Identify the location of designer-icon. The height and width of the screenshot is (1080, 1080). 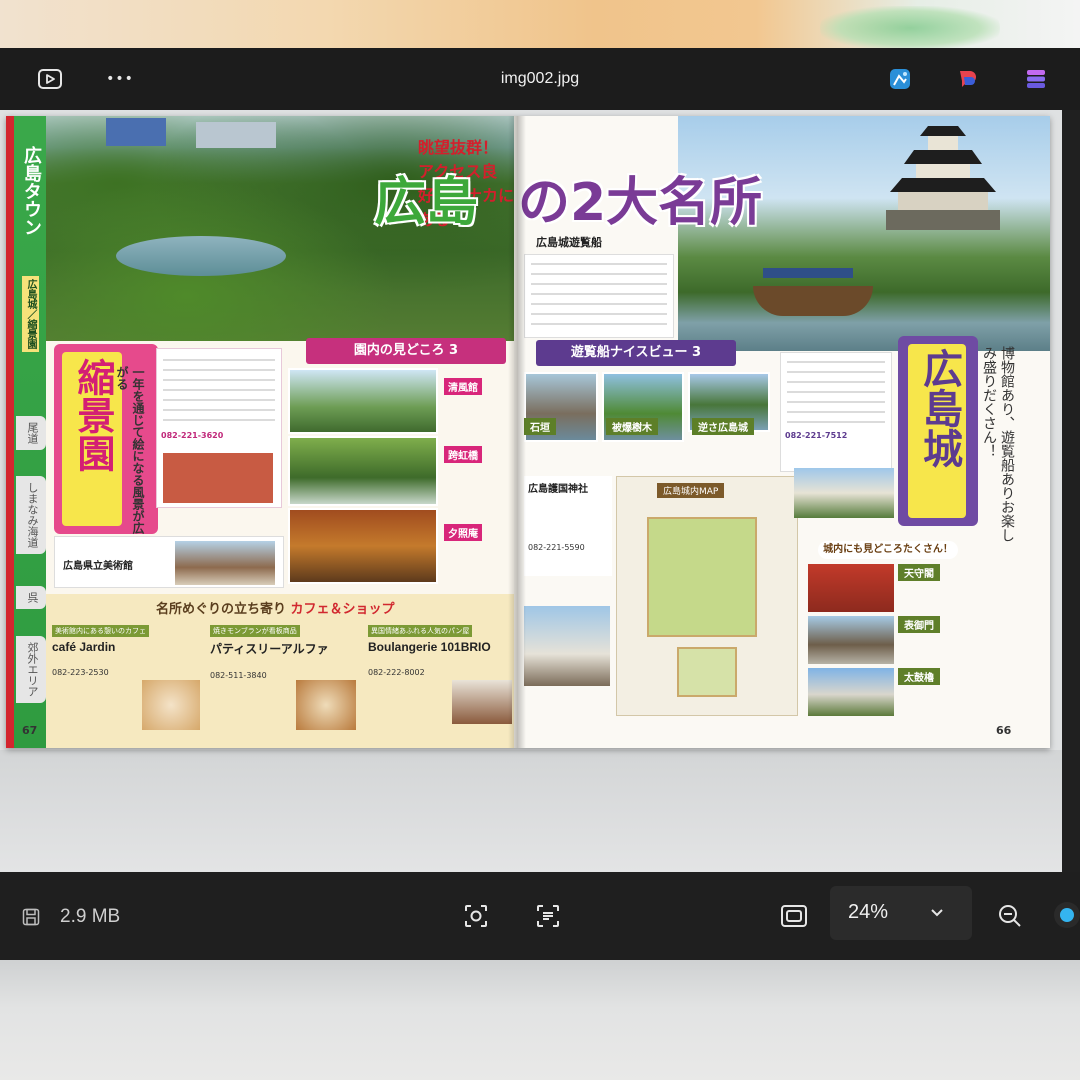
(900, 79).